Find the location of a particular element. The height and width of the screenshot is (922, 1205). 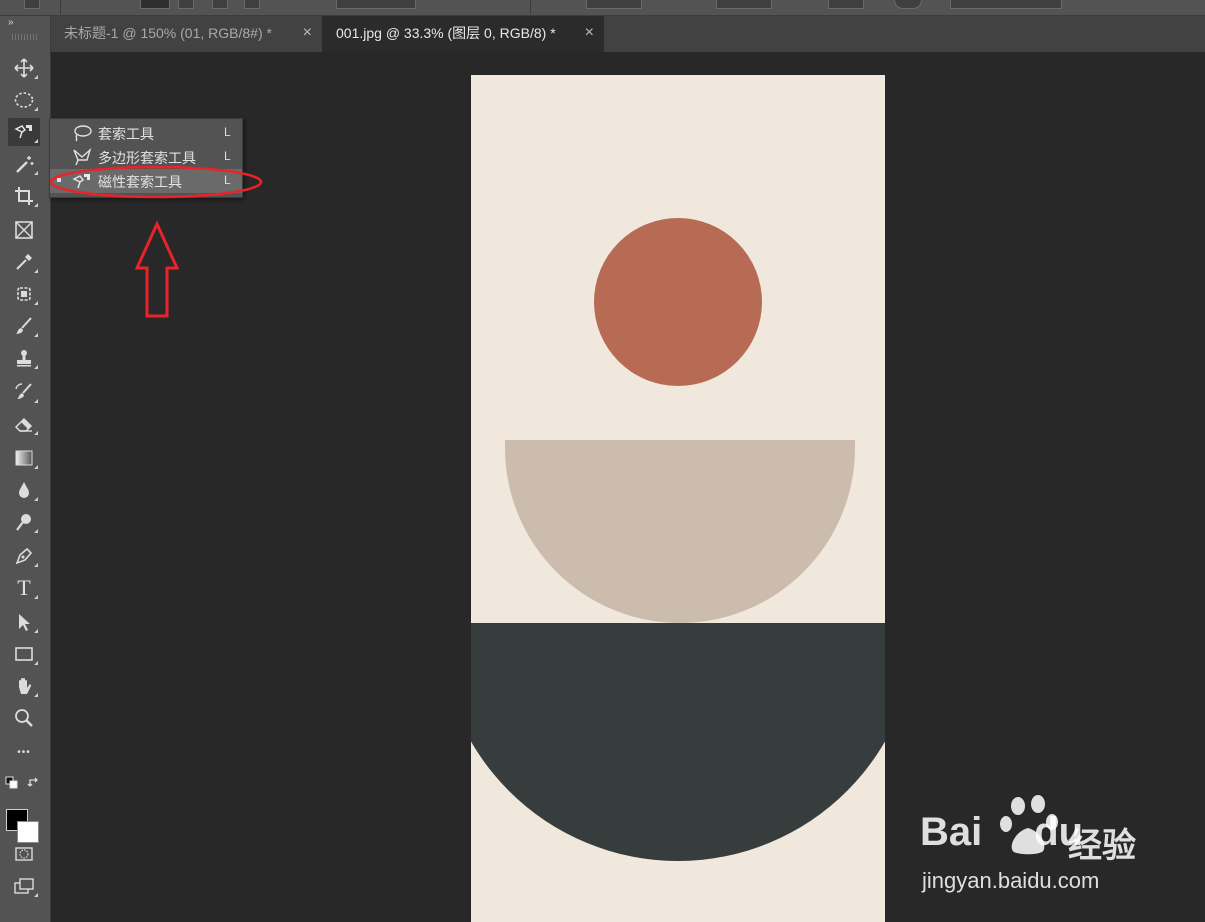

annotation-layer is located at coordinates (156, 241).